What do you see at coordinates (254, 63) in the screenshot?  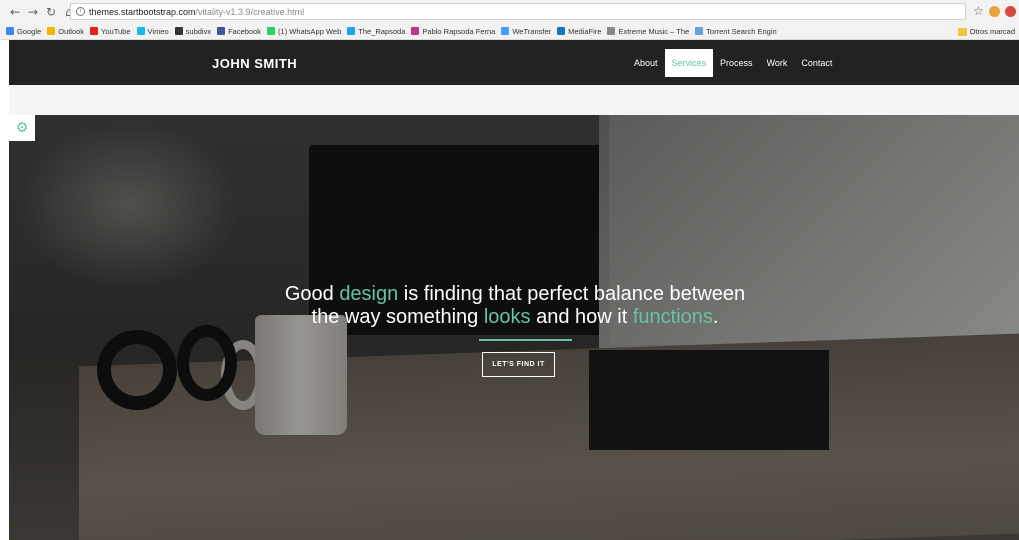 I see `brand-logo: JOHN SMITH` at bounding box center [254, 63].